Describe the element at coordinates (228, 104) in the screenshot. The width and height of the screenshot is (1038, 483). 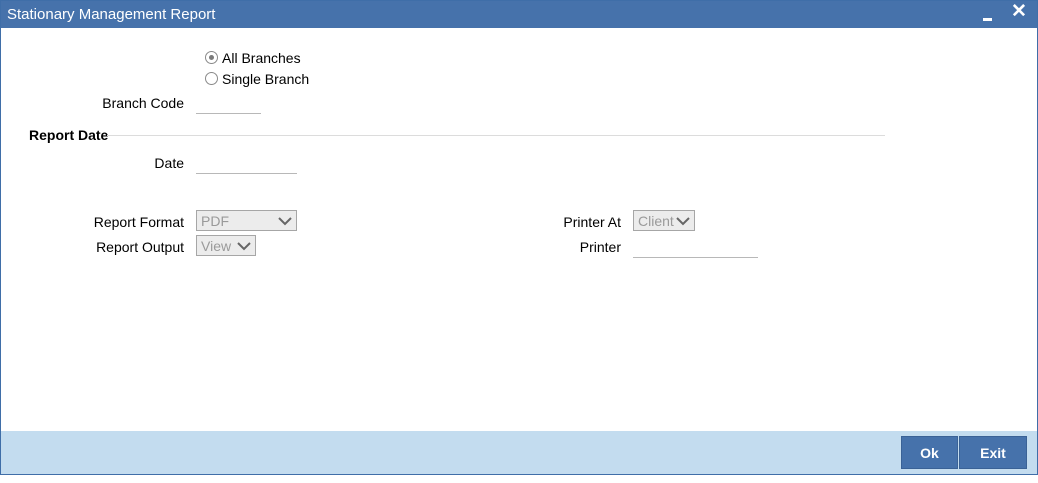
I see `branch-code-input` at that location.